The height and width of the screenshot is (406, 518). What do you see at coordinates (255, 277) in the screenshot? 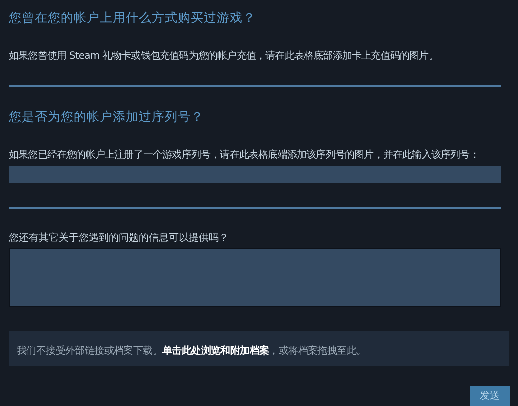
I see `details-text-area` at bounding box center [255, 277].